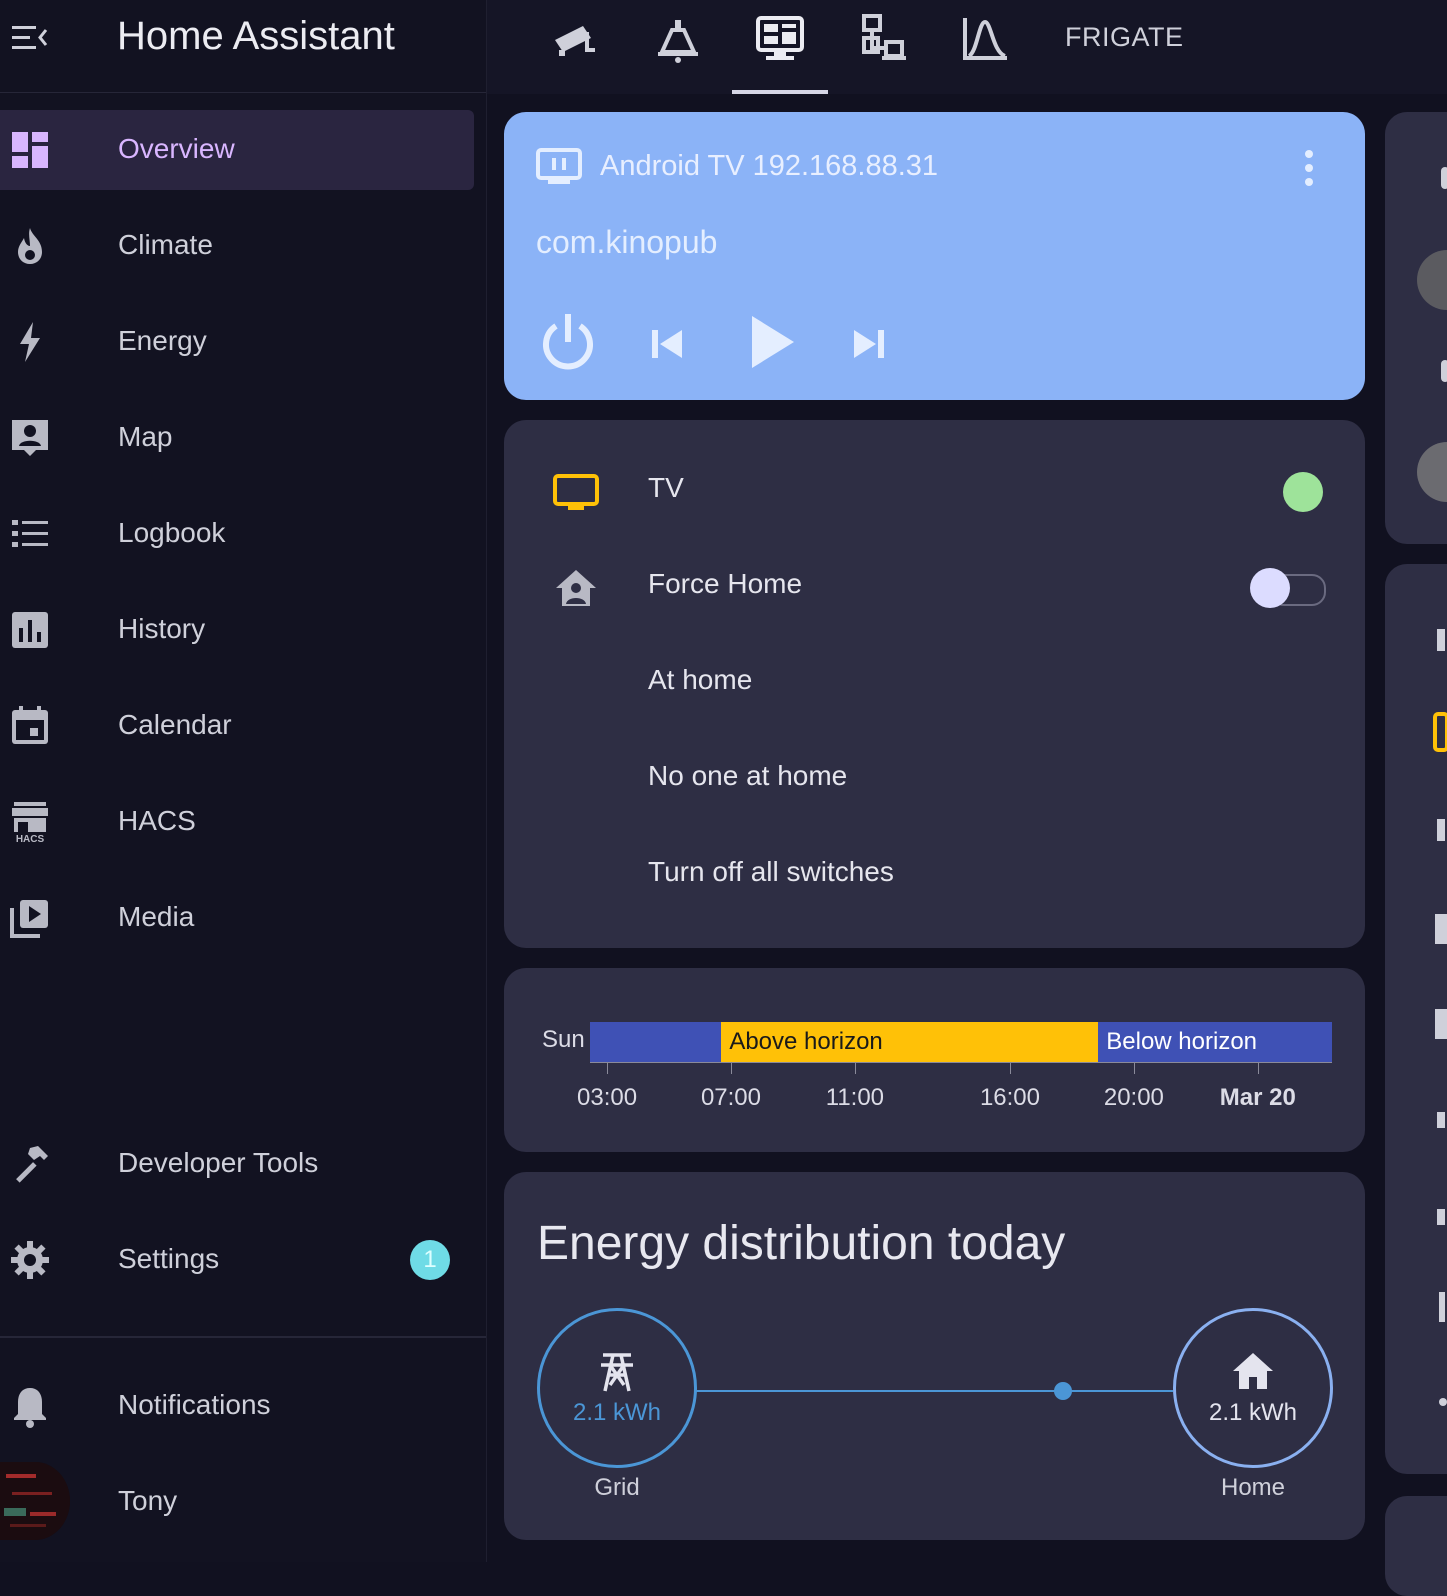 This screenshot has width=1447, height=1596. Describe the element at coordinates (237, 822) in the screenshot. I see `sidebar-item-hacs: HACS HACS` at that location.